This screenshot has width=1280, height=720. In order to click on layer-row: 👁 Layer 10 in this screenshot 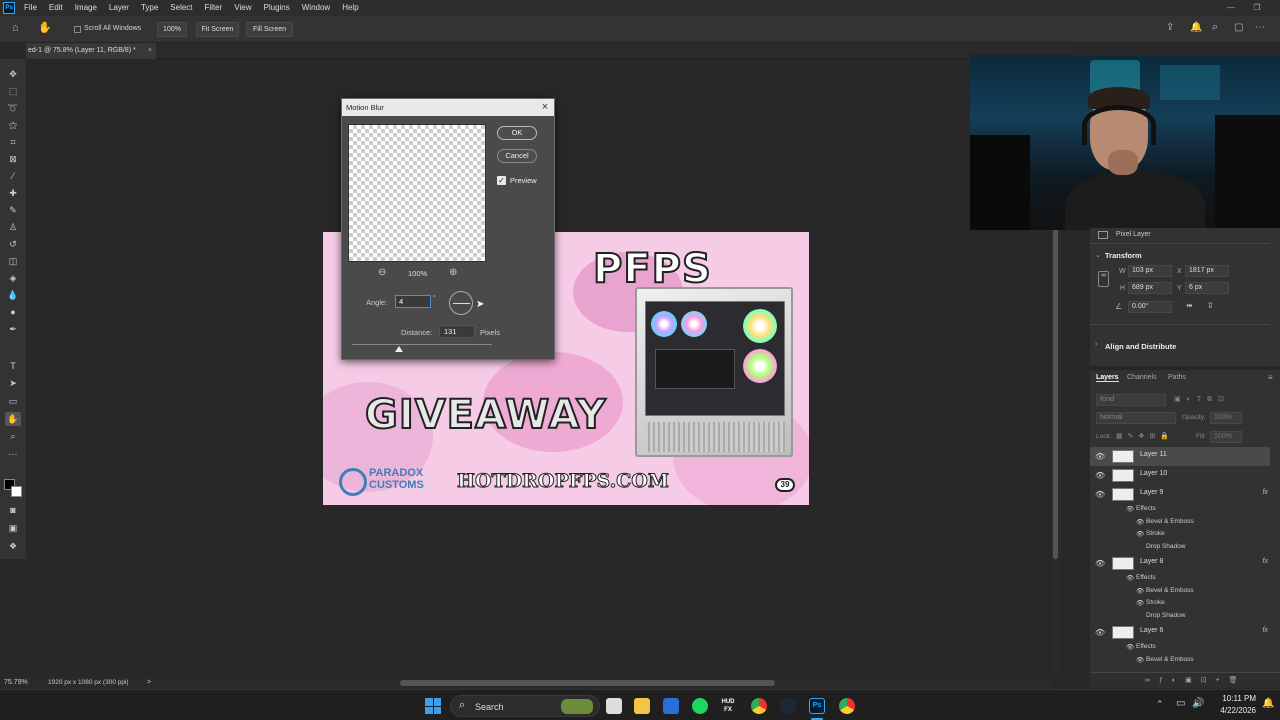, I will do `click(1180, 475)`.